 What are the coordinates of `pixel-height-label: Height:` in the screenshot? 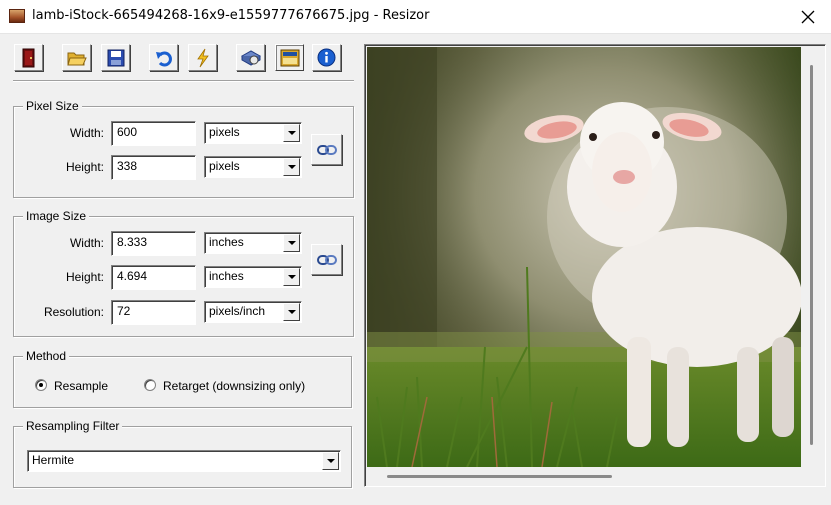 It's located at (84, 167).